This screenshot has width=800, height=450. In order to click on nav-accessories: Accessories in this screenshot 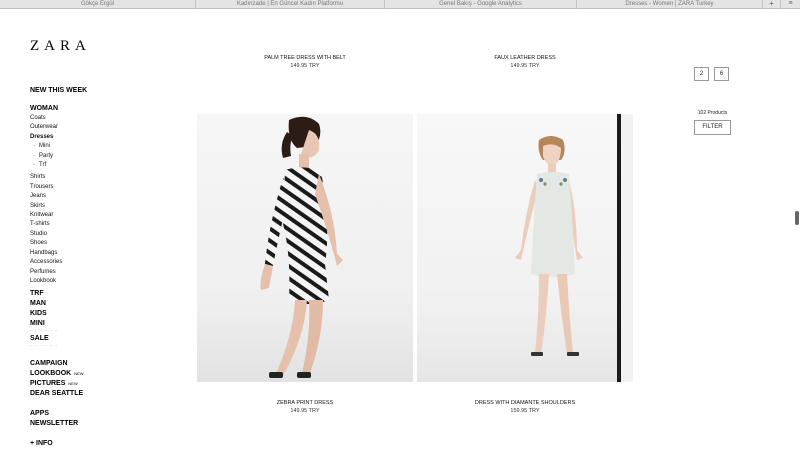, I will do `click(100, 262)`.